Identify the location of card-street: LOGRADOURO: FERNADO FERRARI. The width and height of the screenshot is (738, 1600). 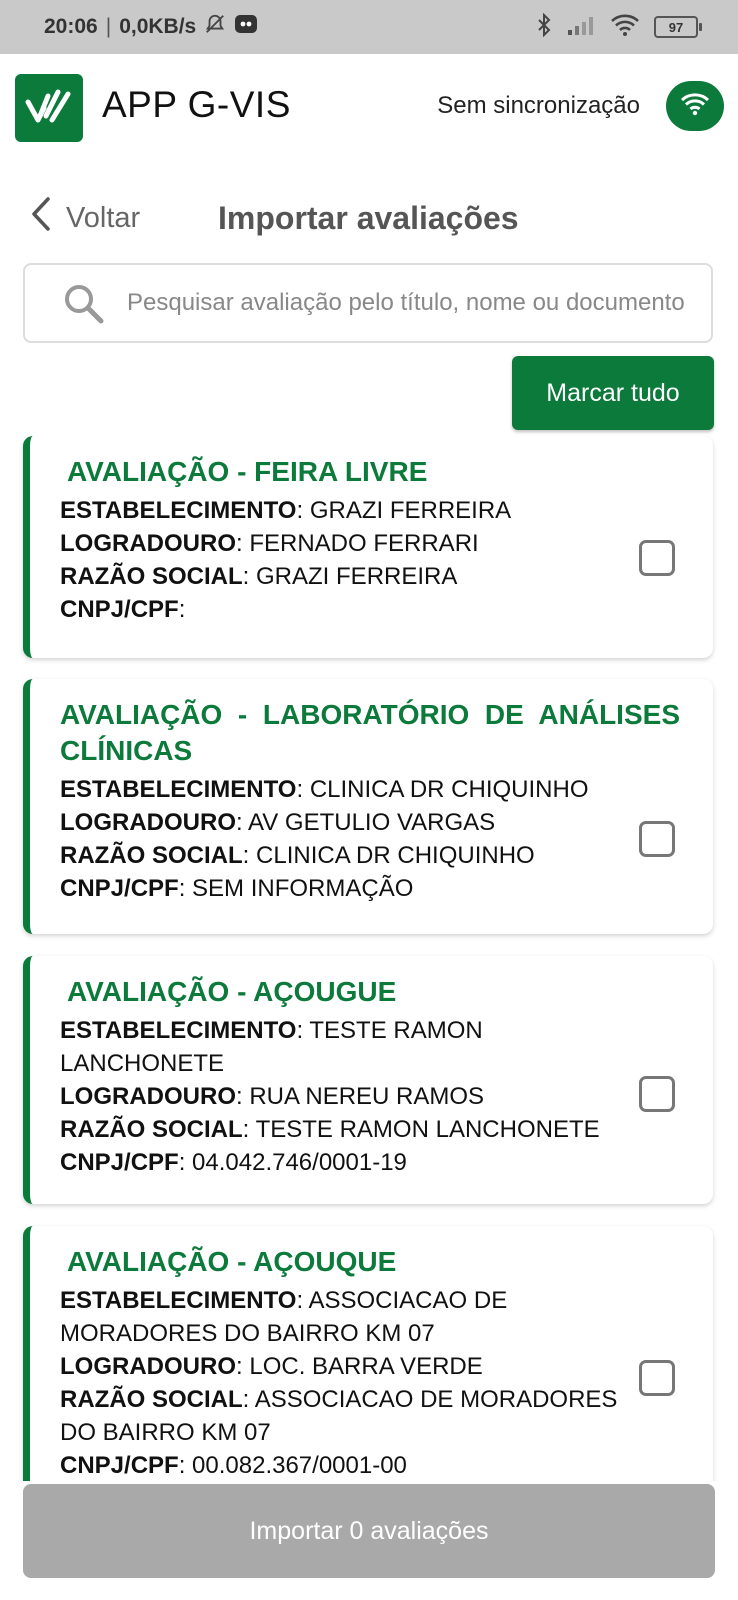
(269, 543).